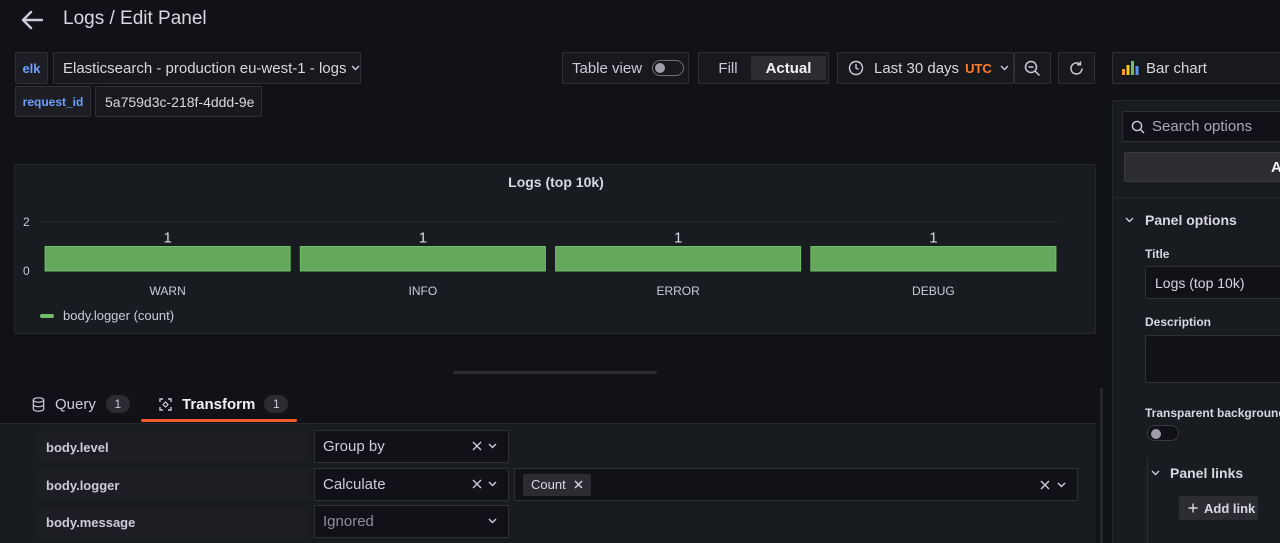 Image resolution: width=1280 pixels, height=543 pixels. I want to click on filter-value-text: 5a759d3c-218f-4ddd-9e, so click(180, 101).